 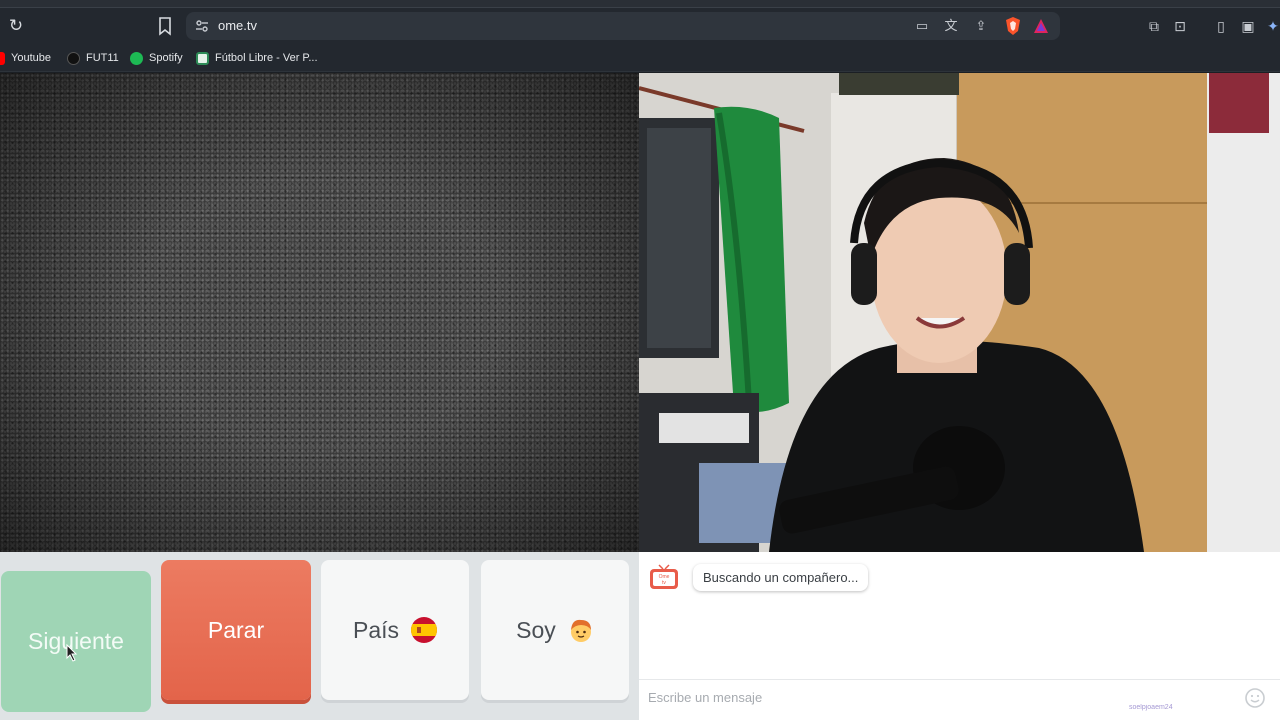 I want to click on bookmark-fut11: FUT11, so click(x=93, y=58).